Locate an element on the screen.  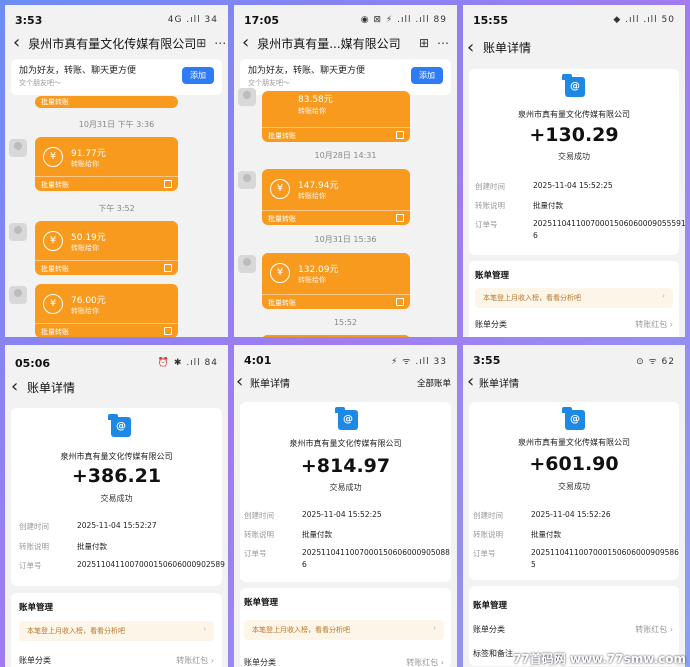
transfer-bubble: ¥132.09元 转账给你 批量转账 is located at coordinates (336, 281).